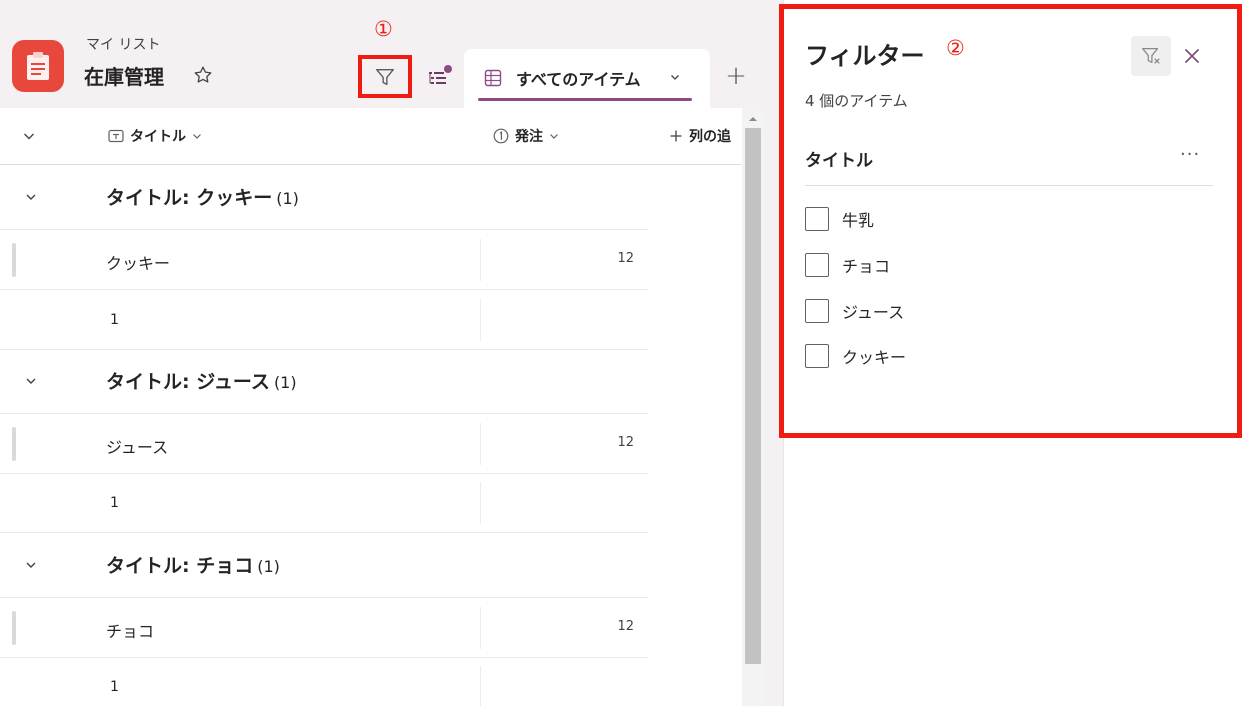  What do you see at coordinates (578, 79) in the screenshot?
I see `tab-label: すべてのアイテム` at bounding box center [578, 79].